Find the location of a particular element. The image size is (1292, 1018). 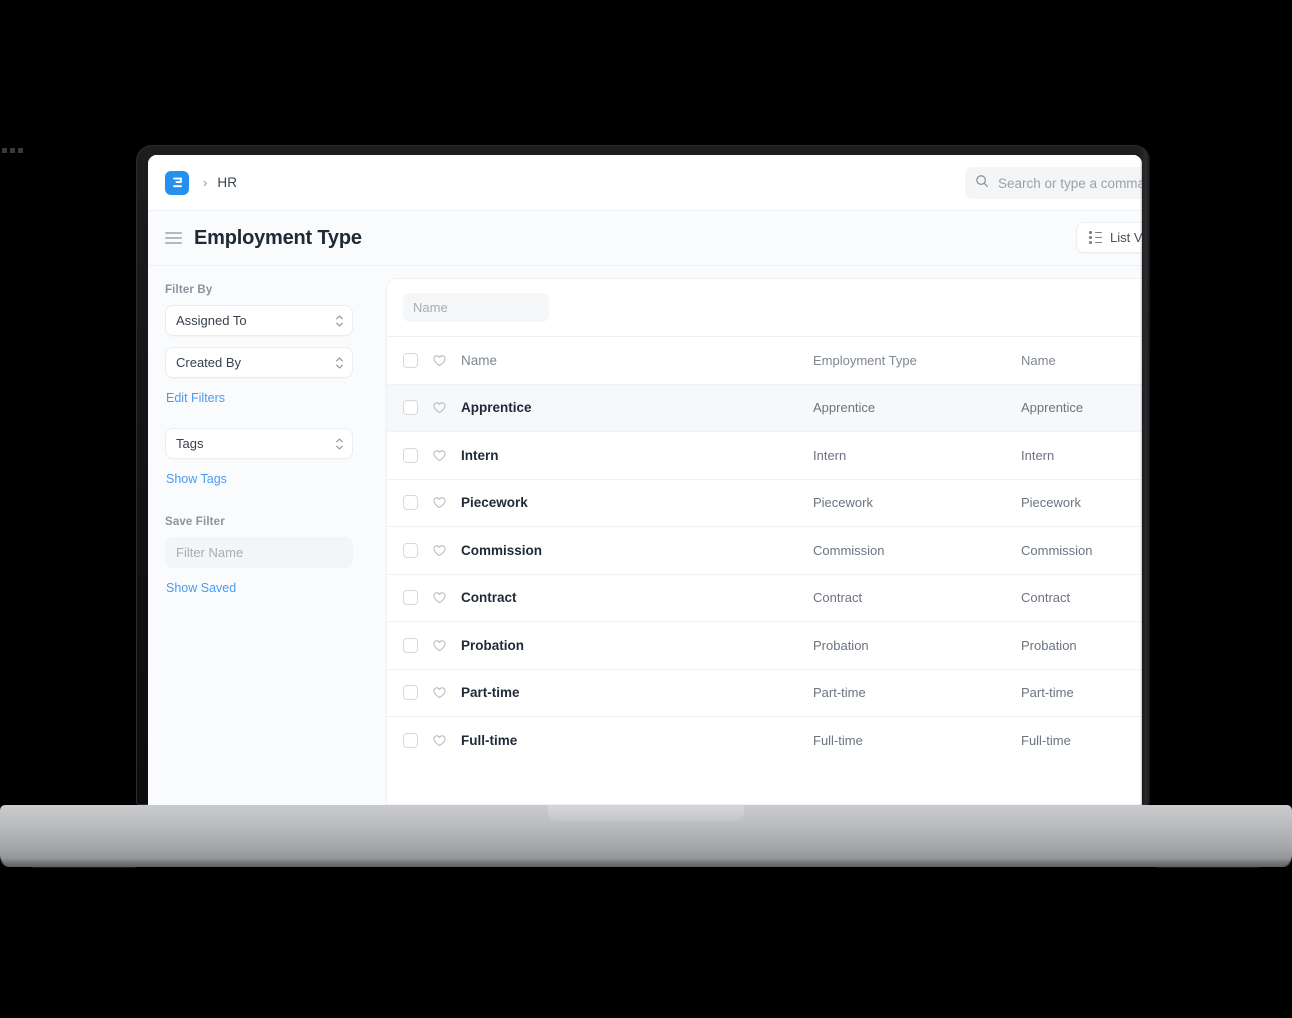

view-switcher-button: List Vie is located at coordinates (1109, 237).